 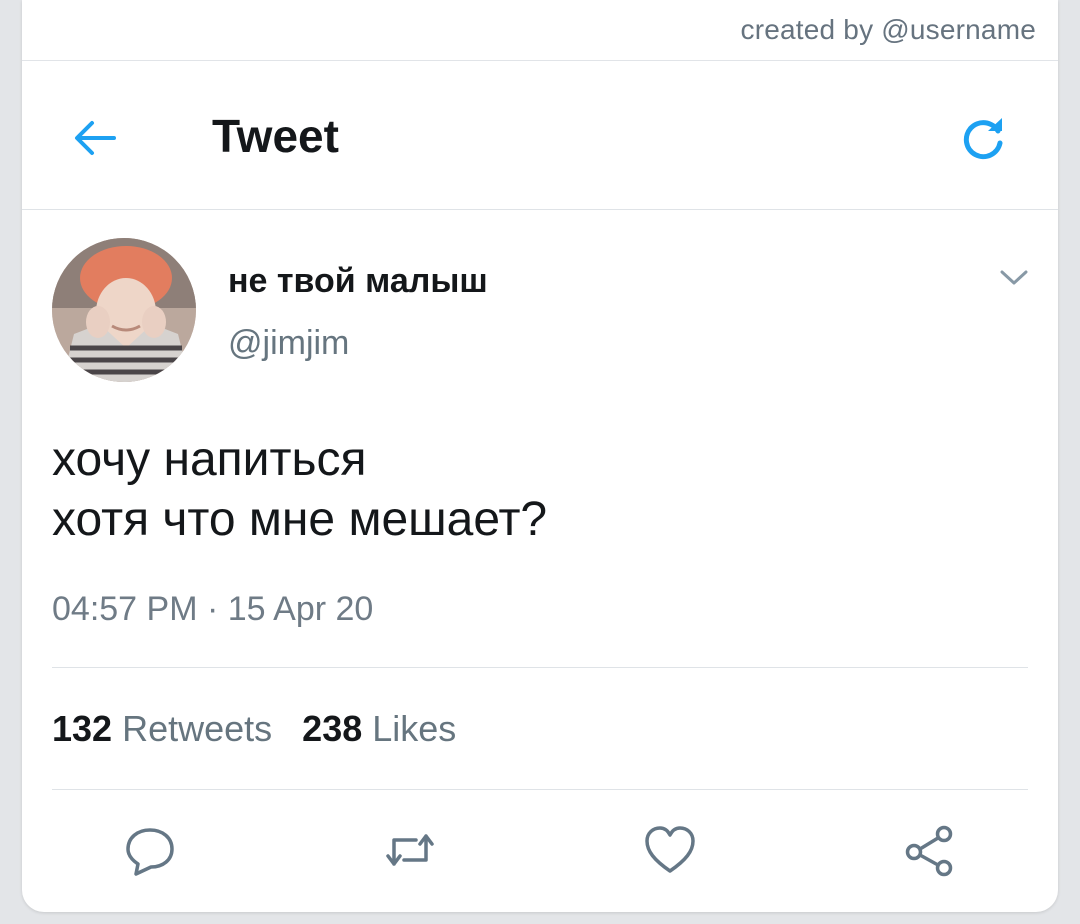 What do you see at coordinates (275, 136) in the screenshot?
I see `page-title: Tweet` at bounding box center [275, 136].